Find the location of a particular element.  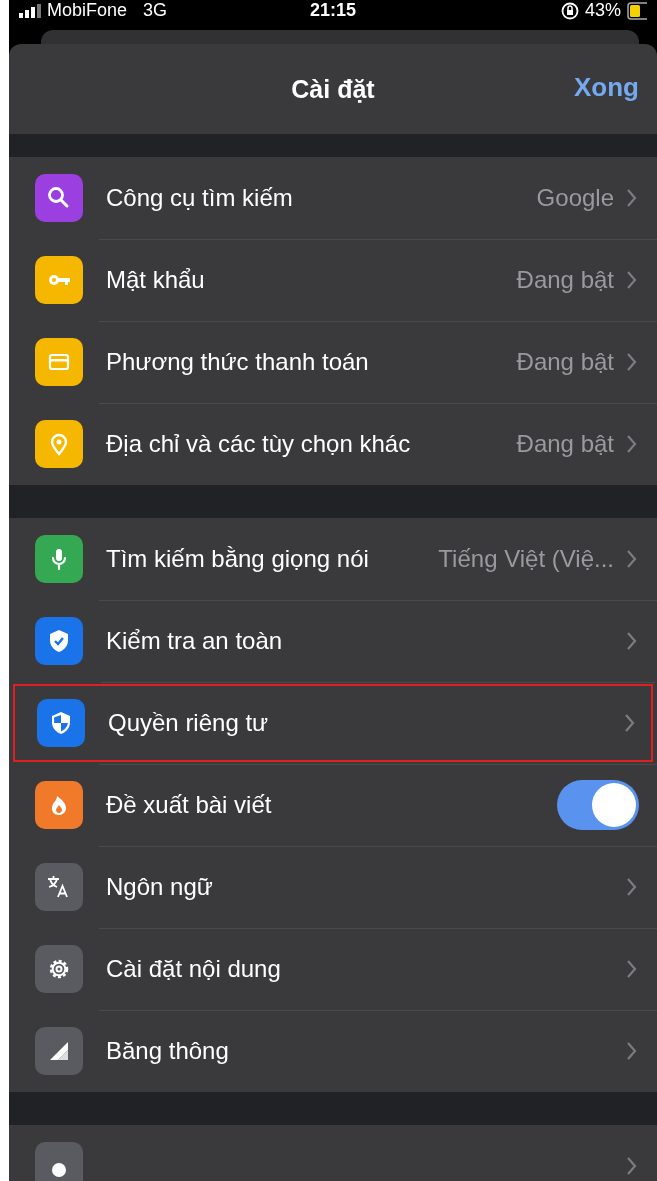

network-type: 3G is located at coordinates (155, 10).